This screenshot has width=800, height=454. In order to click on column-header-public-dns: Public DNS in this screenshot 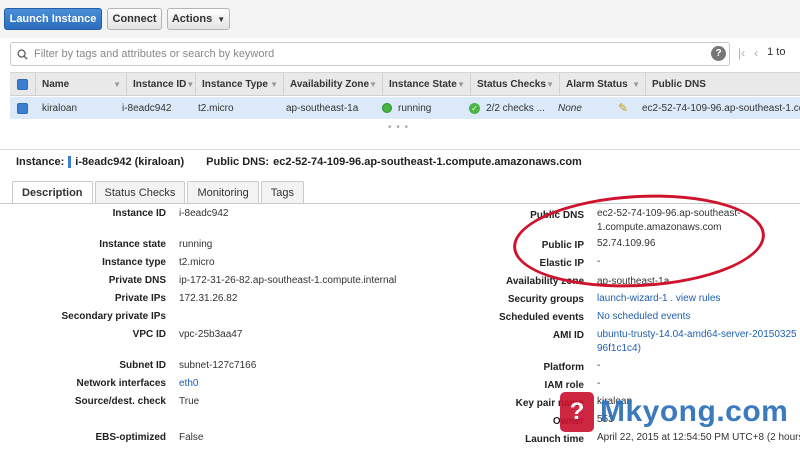, I will do `click(723, 84)`.